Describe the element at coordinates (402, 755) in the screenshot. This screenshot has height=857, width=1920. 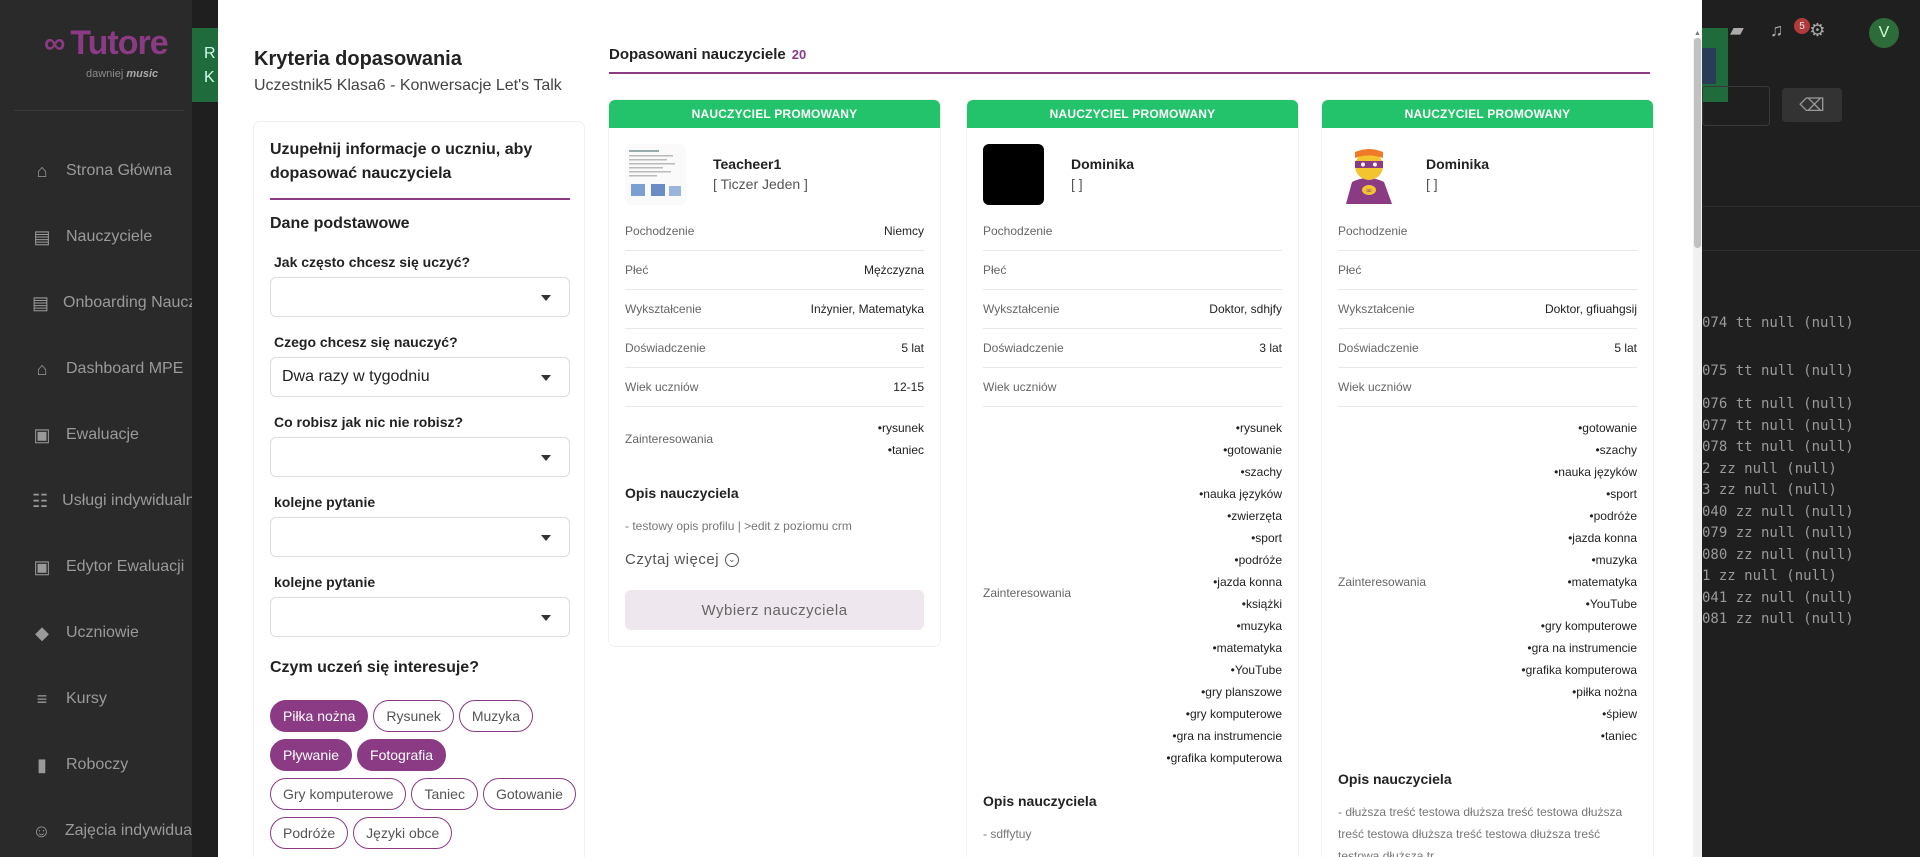
I see `interest-chip: Fotografia` at that location.